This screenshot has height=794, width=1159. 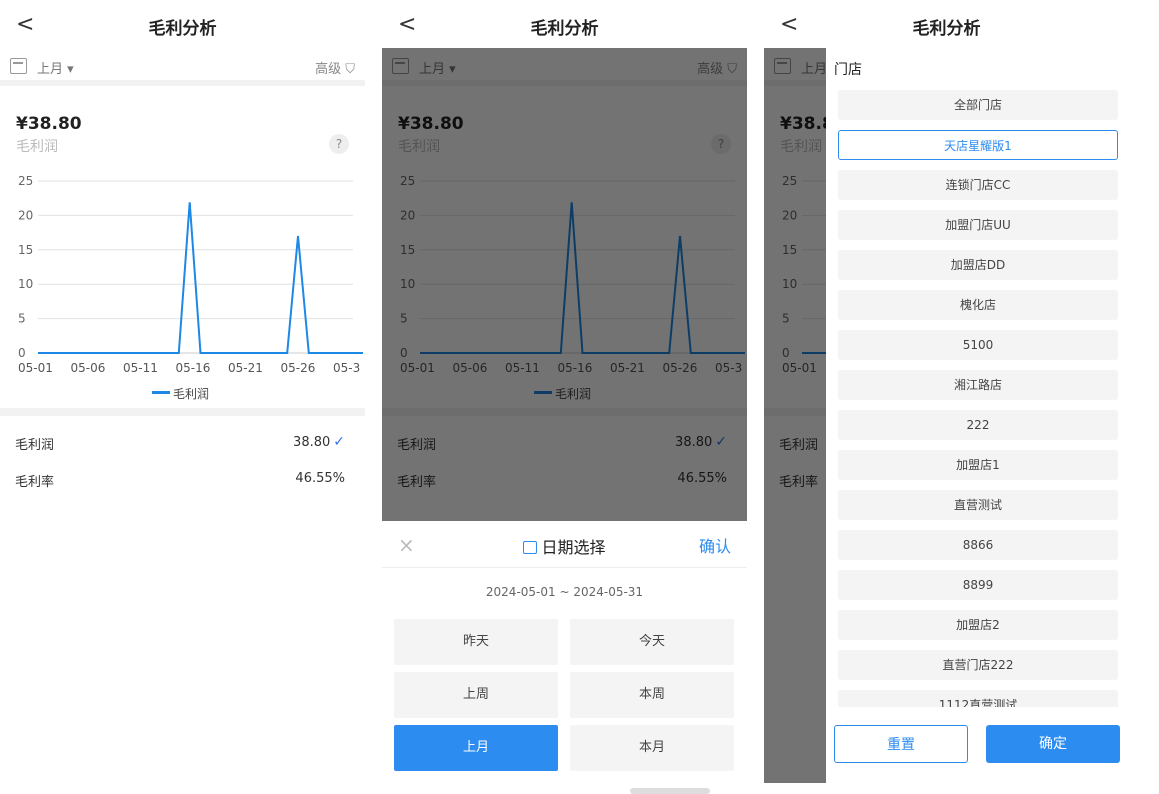 I want to click on x-tick-label: 05-16, so click(x=193, y=368).